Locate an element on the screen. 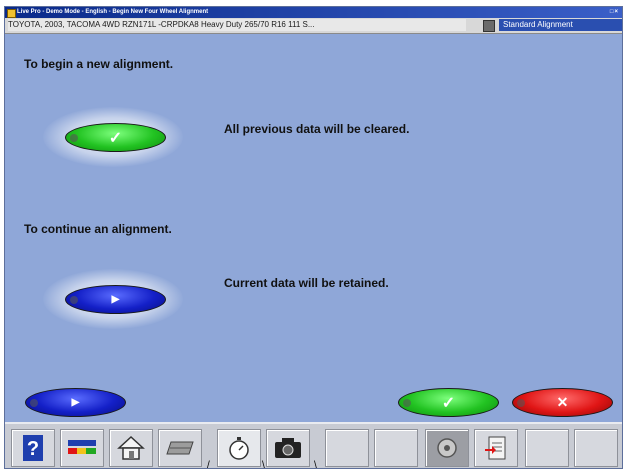  app-icon is located at coordinates (11, 13).